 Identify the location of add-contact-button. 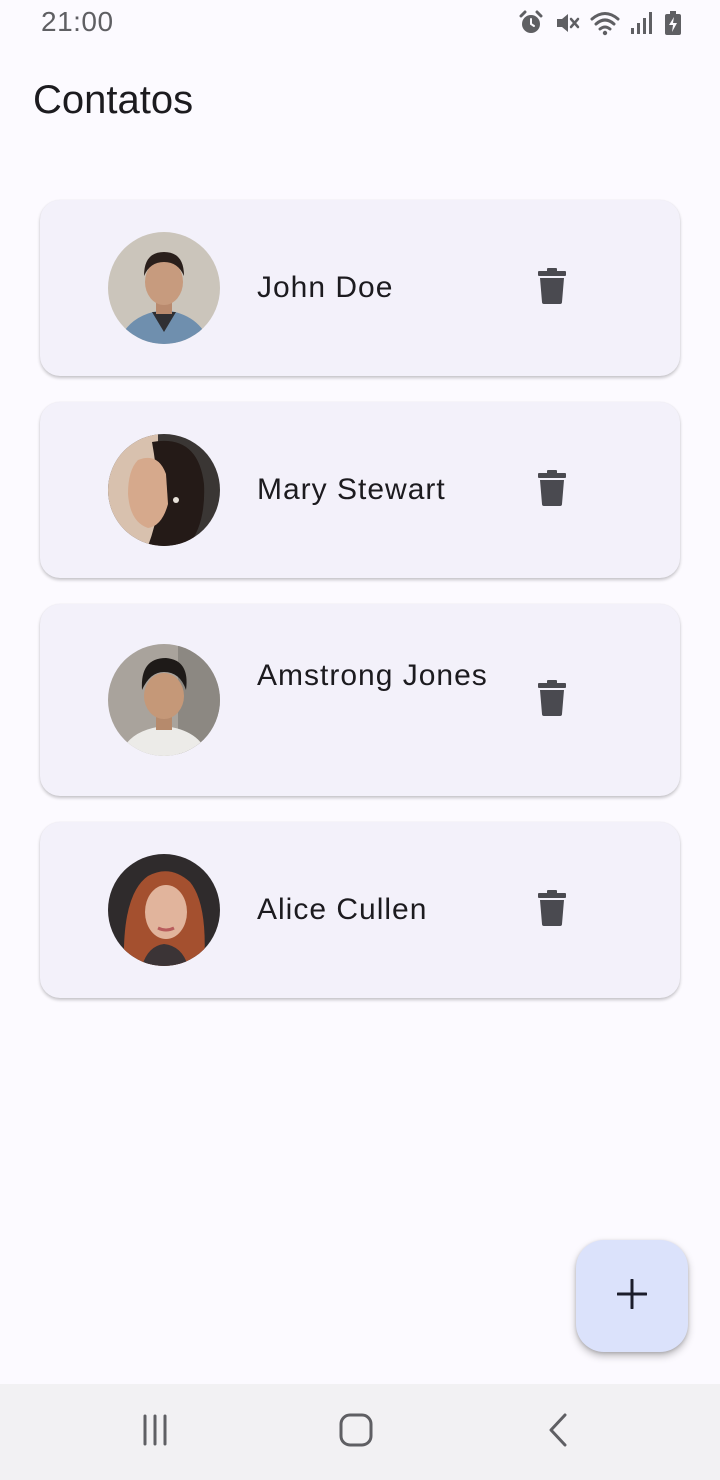
(632, 1296).